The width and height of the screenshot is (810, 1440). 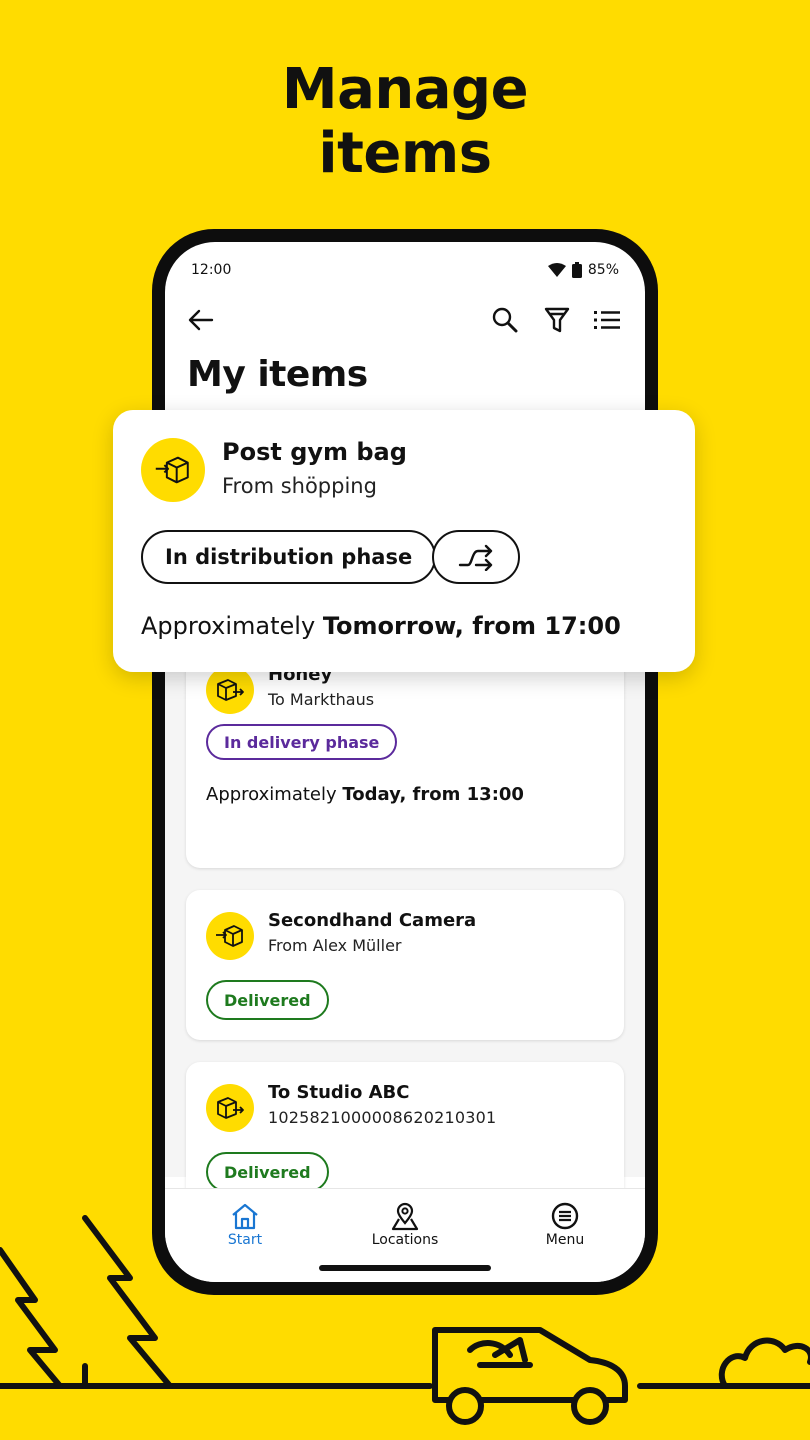 I want to click on status-time: 12:00, so click(x=211, y=270).